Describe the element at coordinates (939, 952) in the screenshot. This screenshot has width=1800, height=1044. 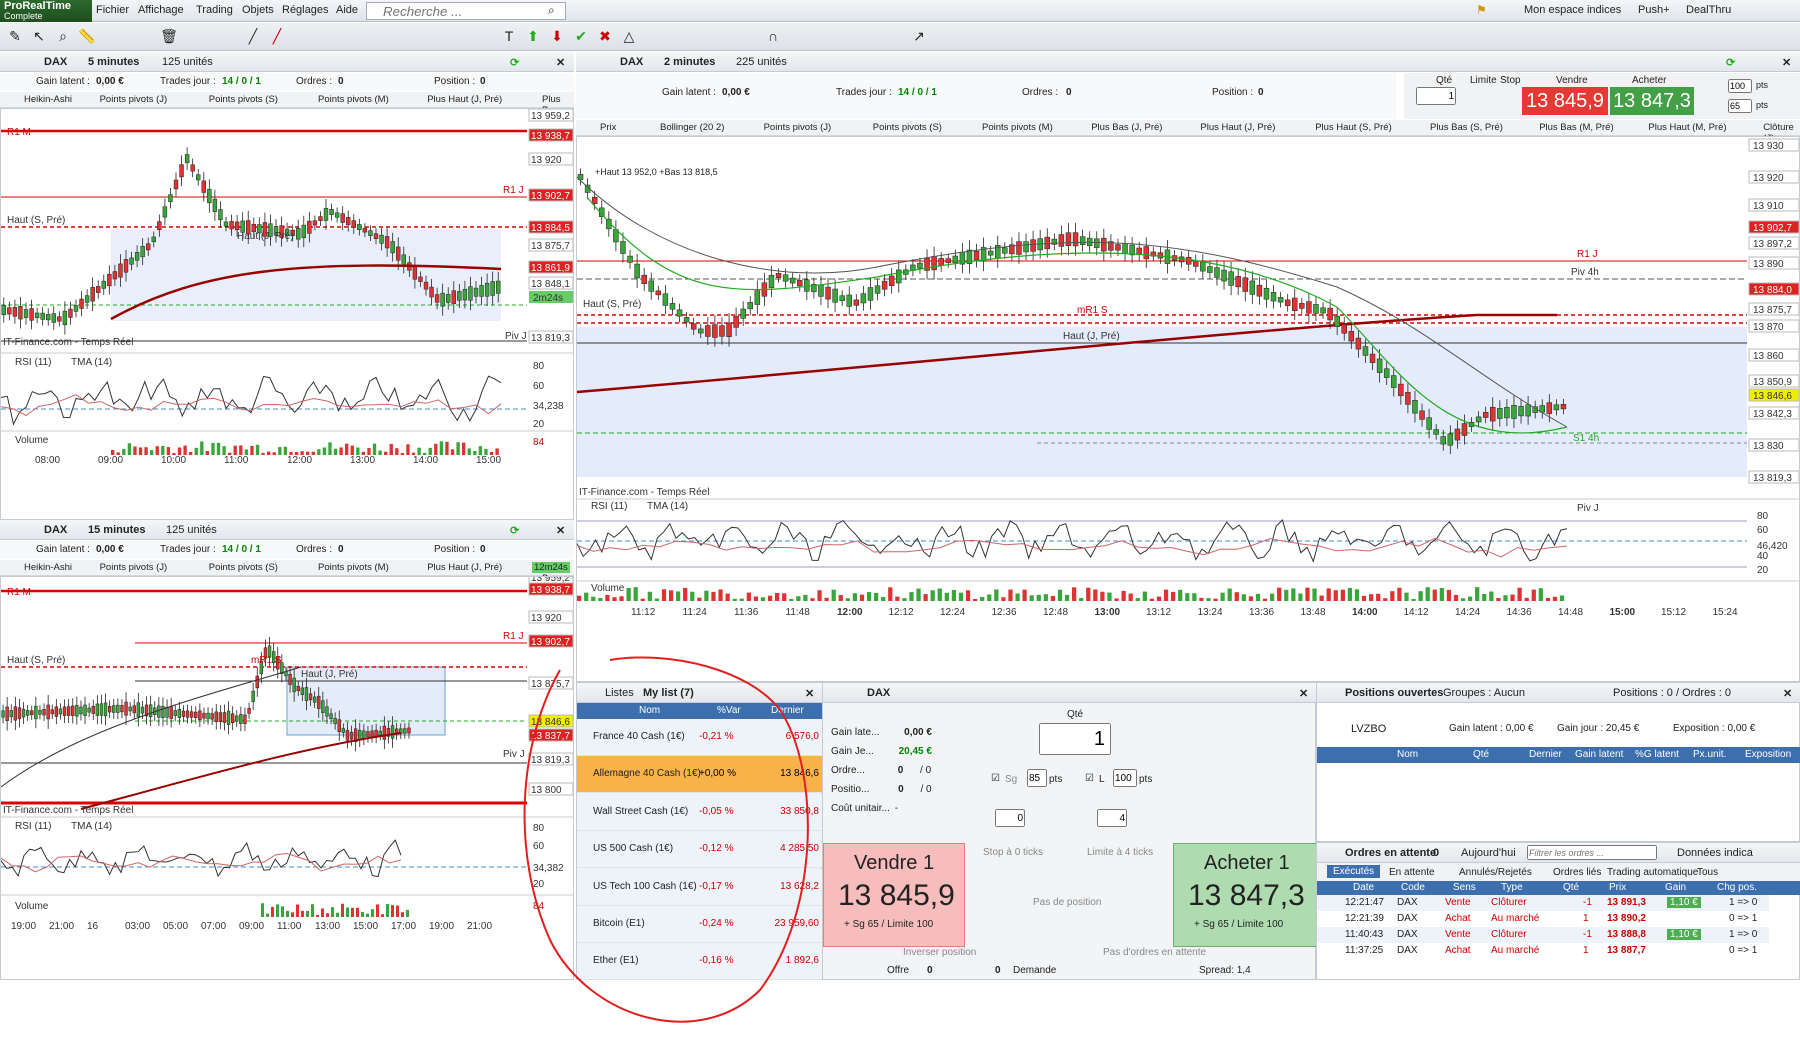
I see `invert-position-button: Inverser position` at that location.